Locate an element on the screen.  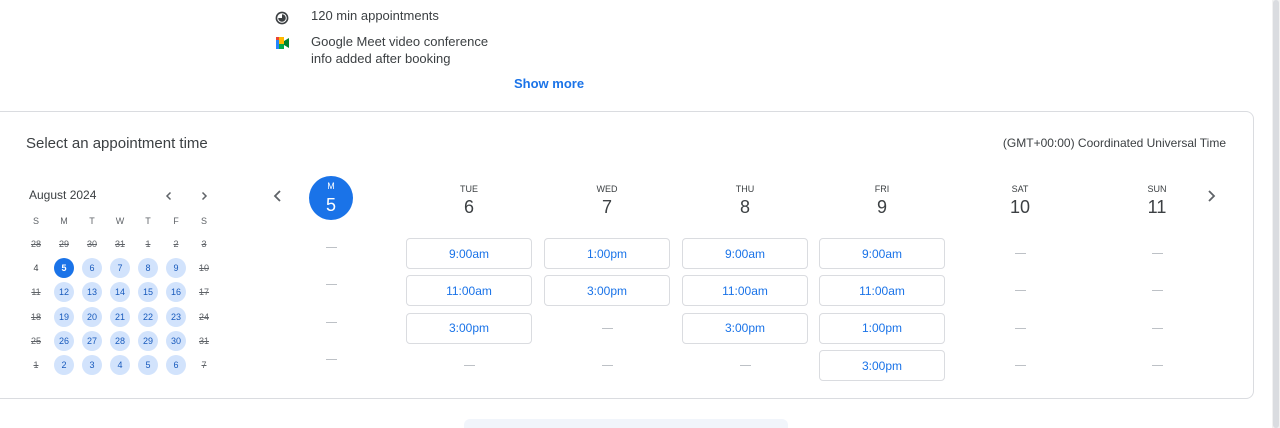
day-number: 27 is located at coordinates (92, 340).